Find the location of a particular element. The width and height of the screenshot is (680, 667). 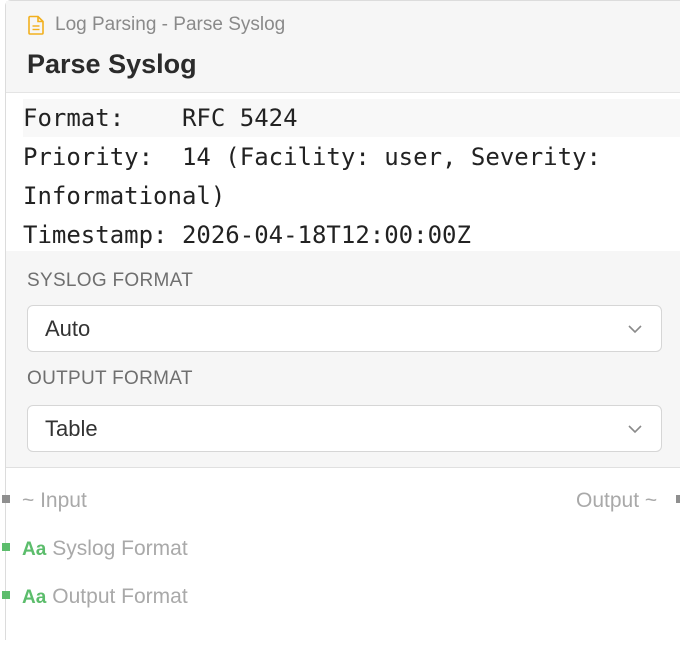

syslog-format-port: Aa Syslog Format is located at coordinates (105, 549).